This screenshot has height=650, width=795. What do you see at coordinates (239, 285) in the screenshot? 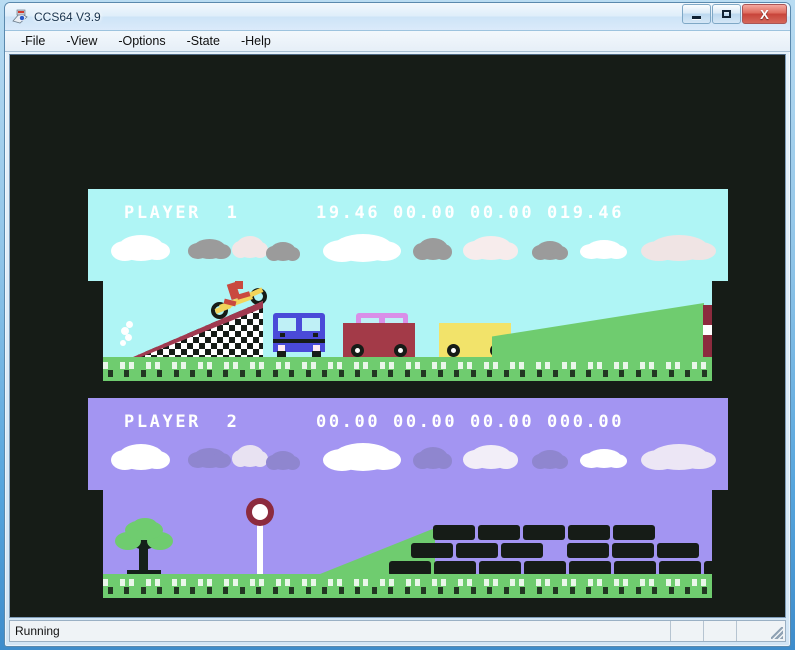
I see `rider-head` at bounding box center [239, 285].